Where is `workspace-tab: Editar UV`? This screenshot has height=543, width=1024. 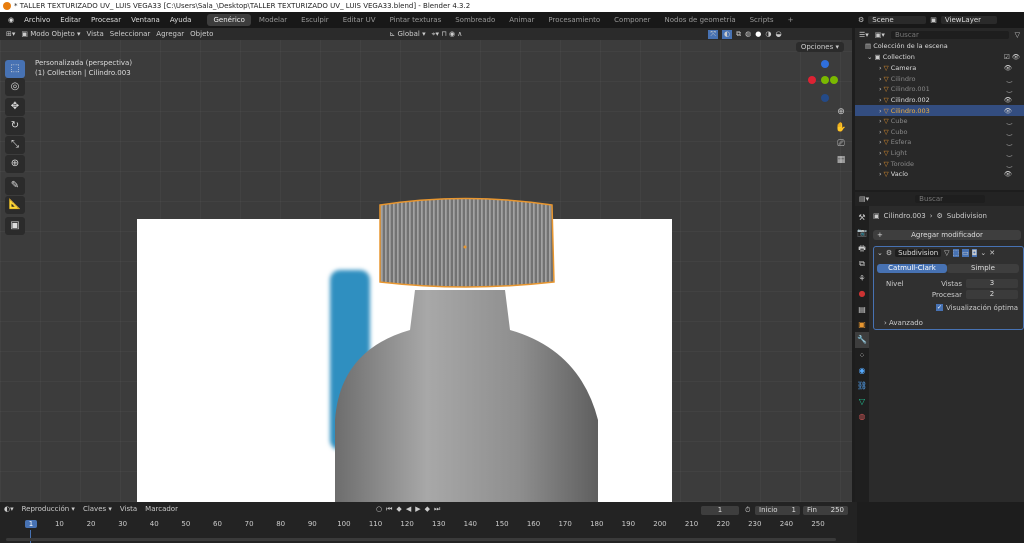
workspace-tab: Editar UV is located at coordinates (359, 20).